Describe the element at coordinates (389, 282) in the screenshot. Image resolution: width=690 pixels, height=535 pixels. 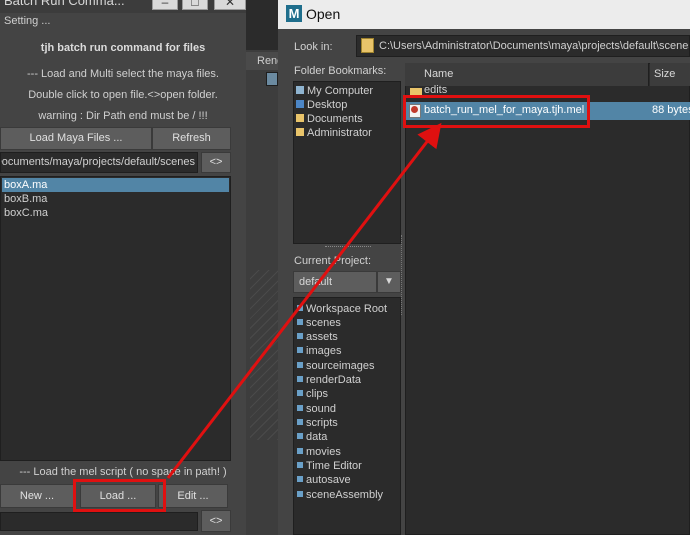
I see `chevron-down-icon: ▼` at that location.